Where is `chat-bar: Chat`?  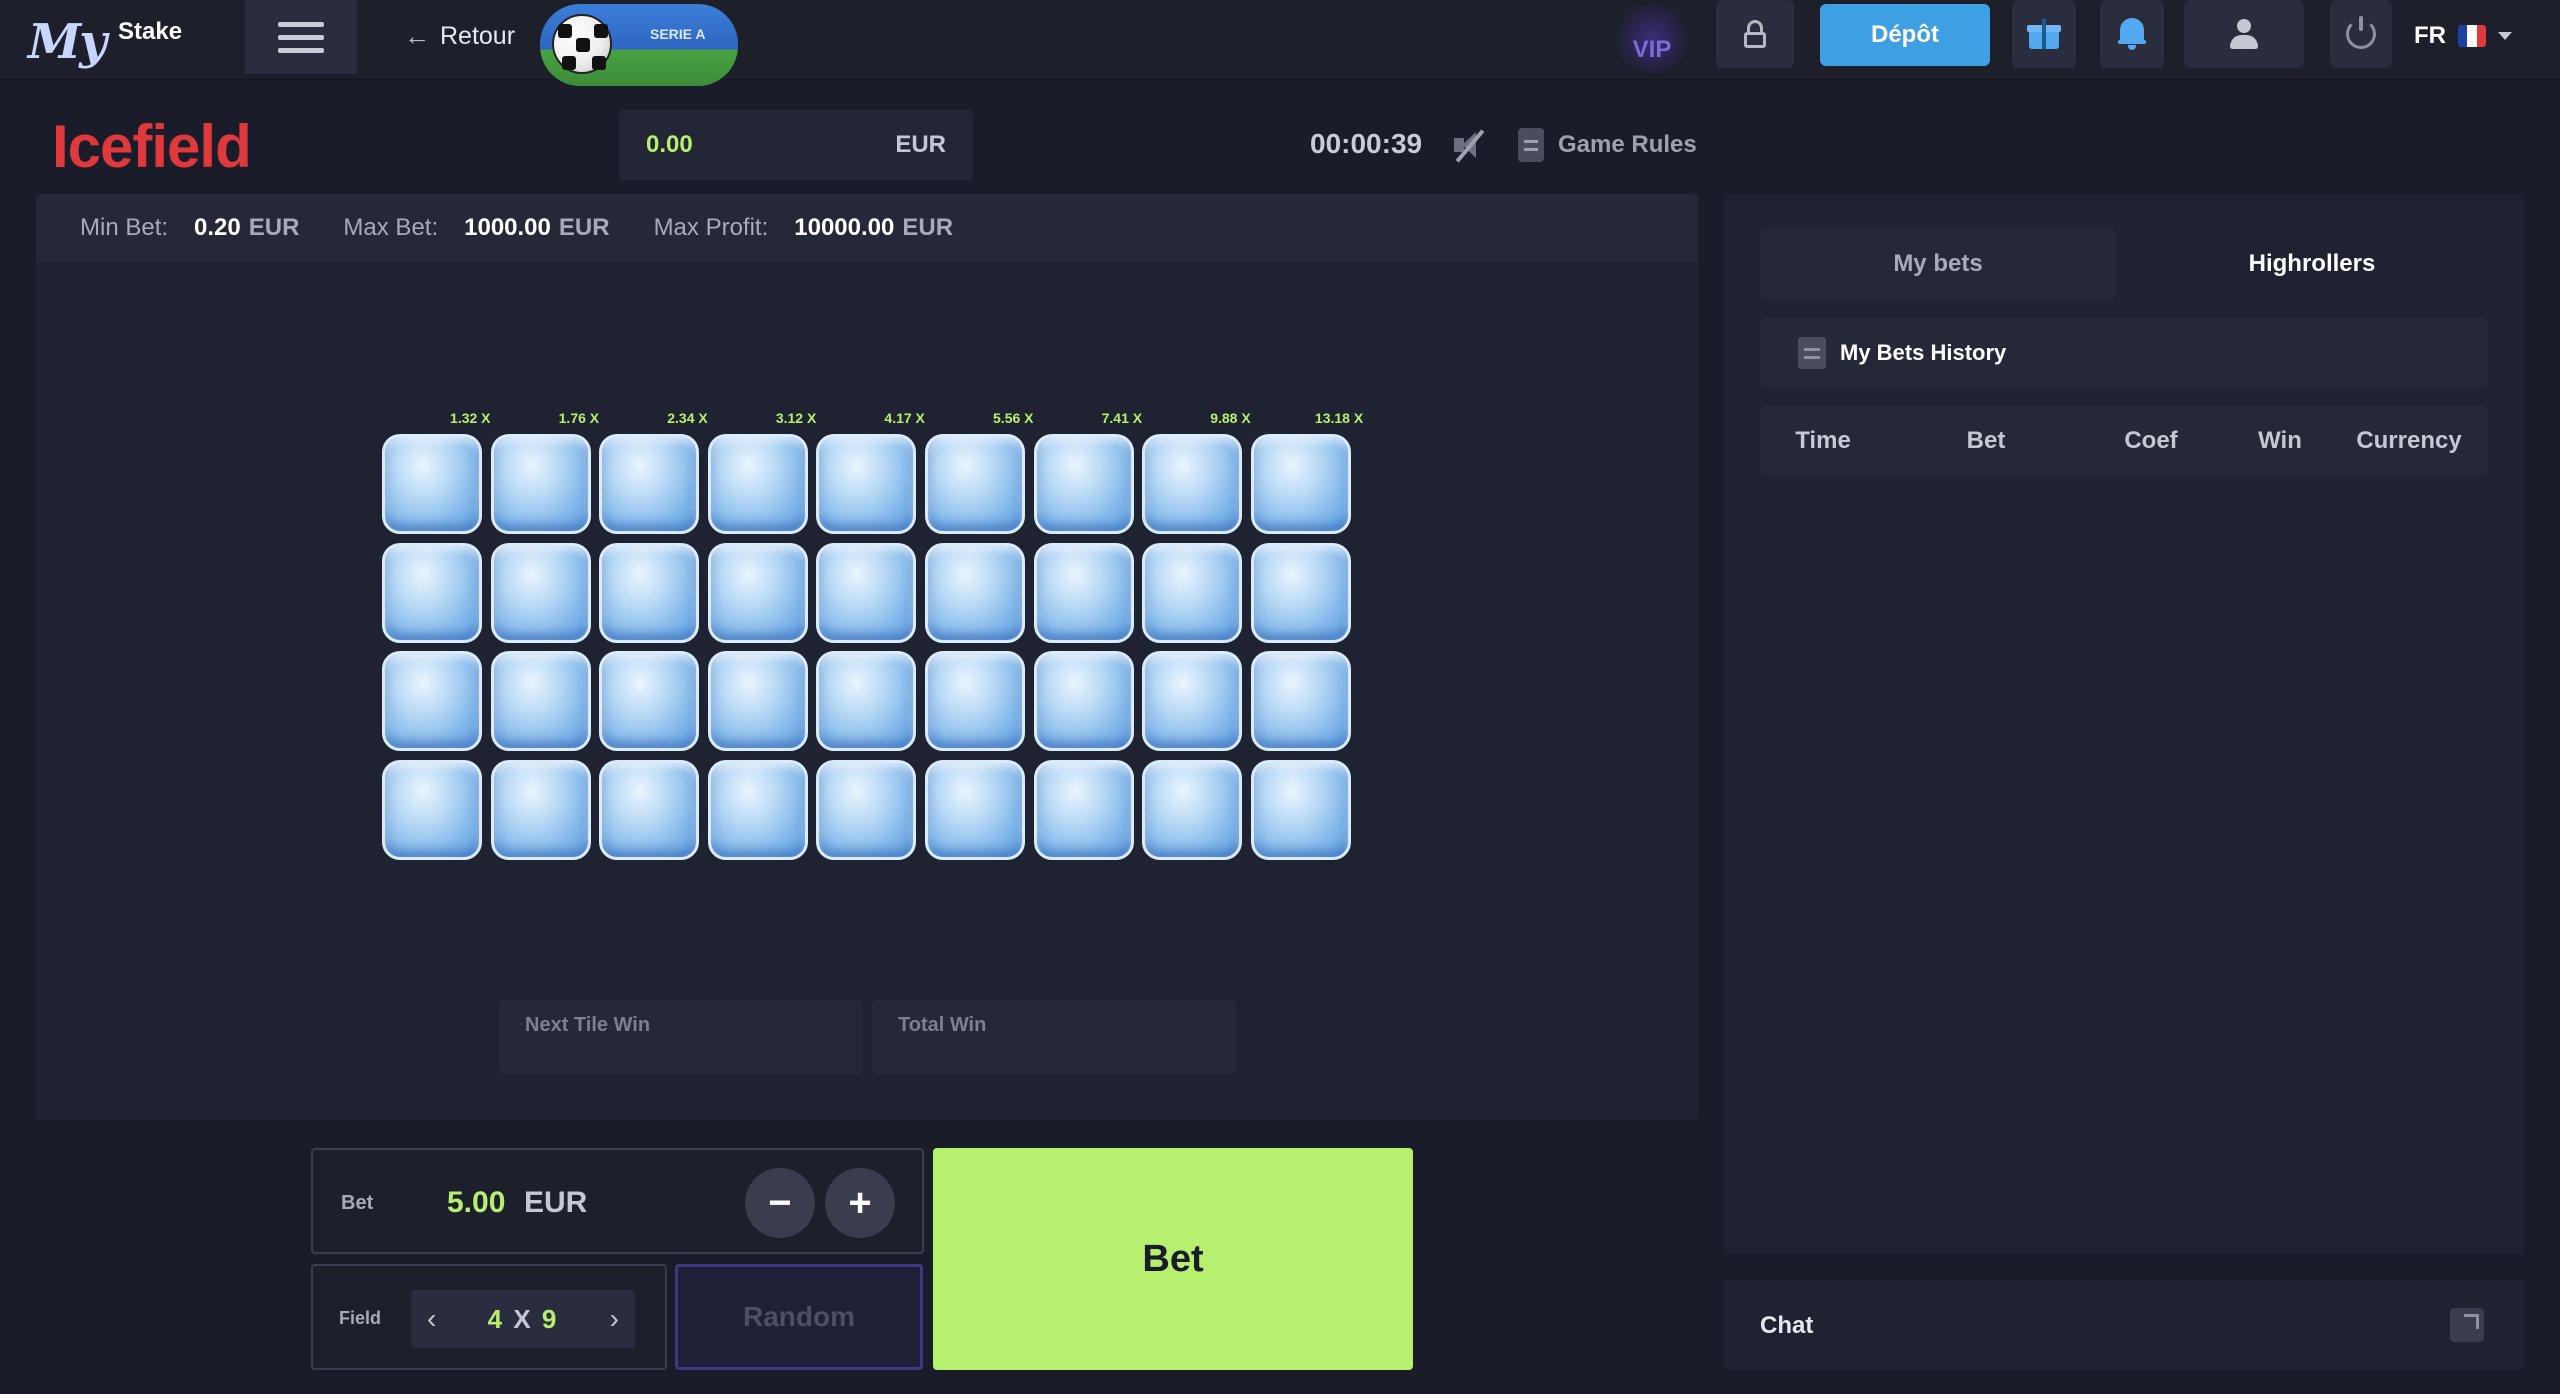
chat-bar: Chat is located at coordinates (2124, 1325).